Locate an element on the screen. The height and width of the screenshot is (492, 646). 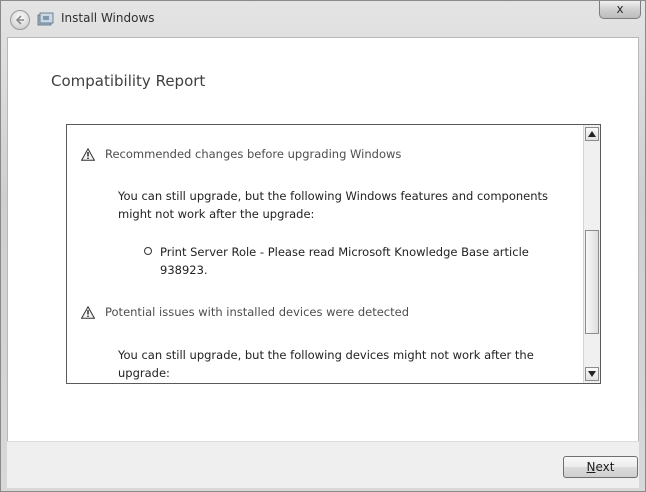
window-title: Install Windows is located at coordinates (108, 18).